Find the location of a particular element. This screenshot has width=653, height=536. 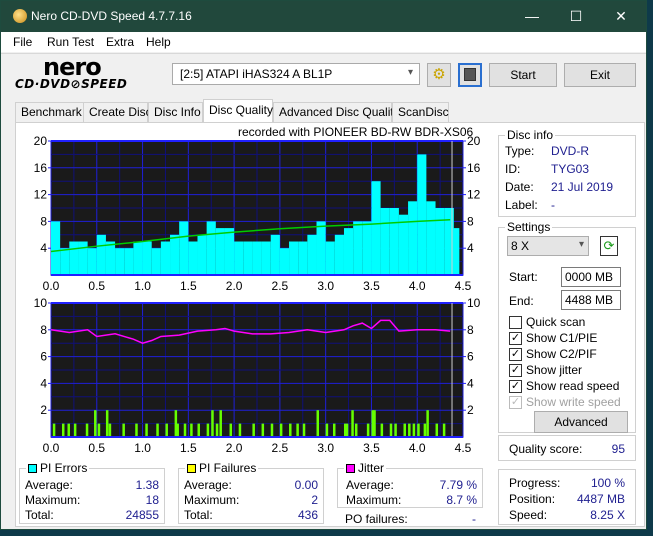

x-tick-label: 3.0 is located at coordinates (325, 448).